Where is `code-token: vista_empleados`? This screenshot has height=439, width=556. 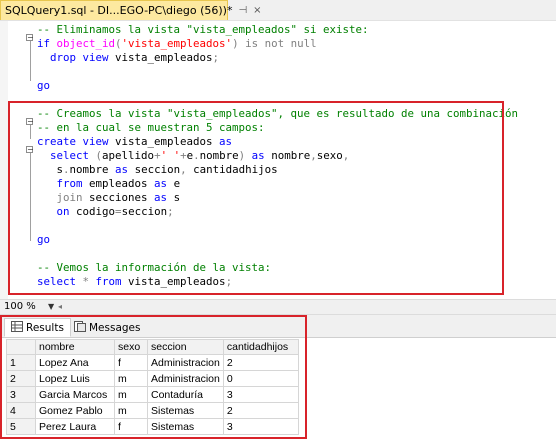 code-token: vista_empleados is located at coordinates (164, 57).